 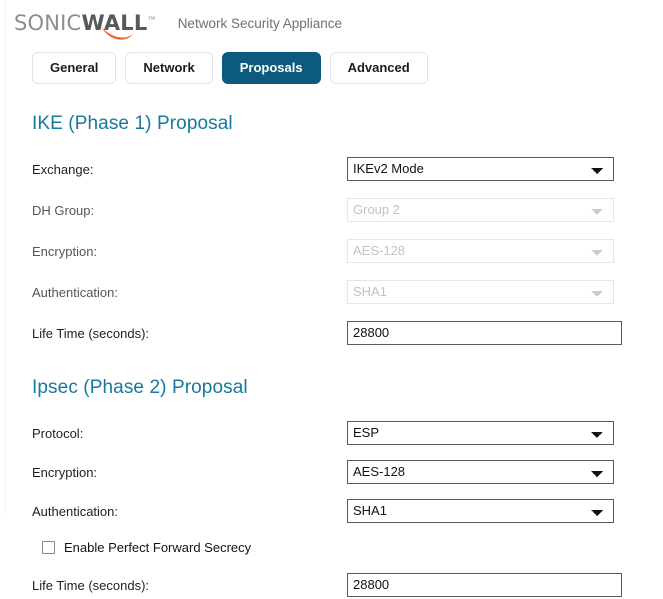 What do you see at coordinates (132, 123) in the screenshot?
I see `ike-phase1-title: IKE (Phase 1) Proposal` at bounding box center [132, 123].